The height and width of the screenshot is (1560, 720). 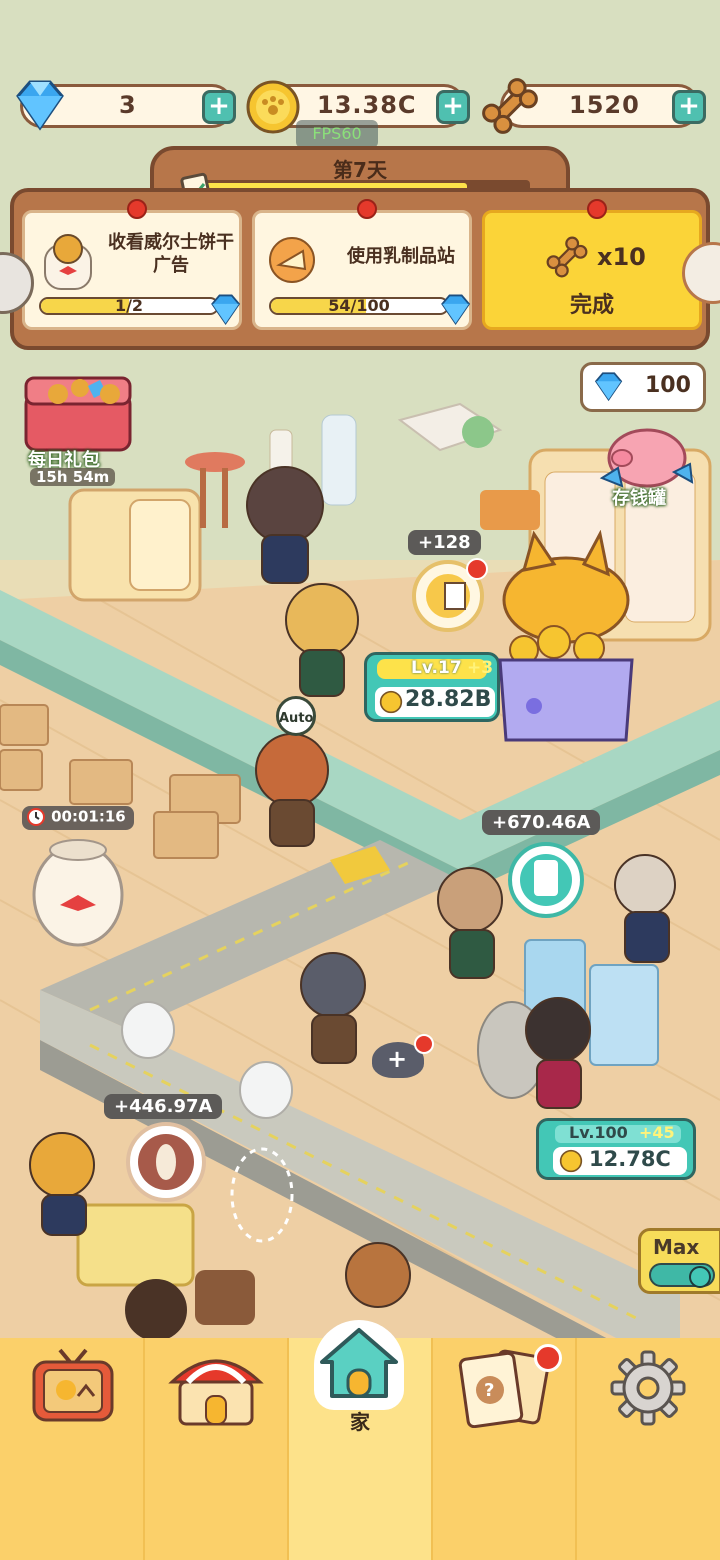 I want to click on jar-timer: 00:01:16, so click(x=78, y=818).